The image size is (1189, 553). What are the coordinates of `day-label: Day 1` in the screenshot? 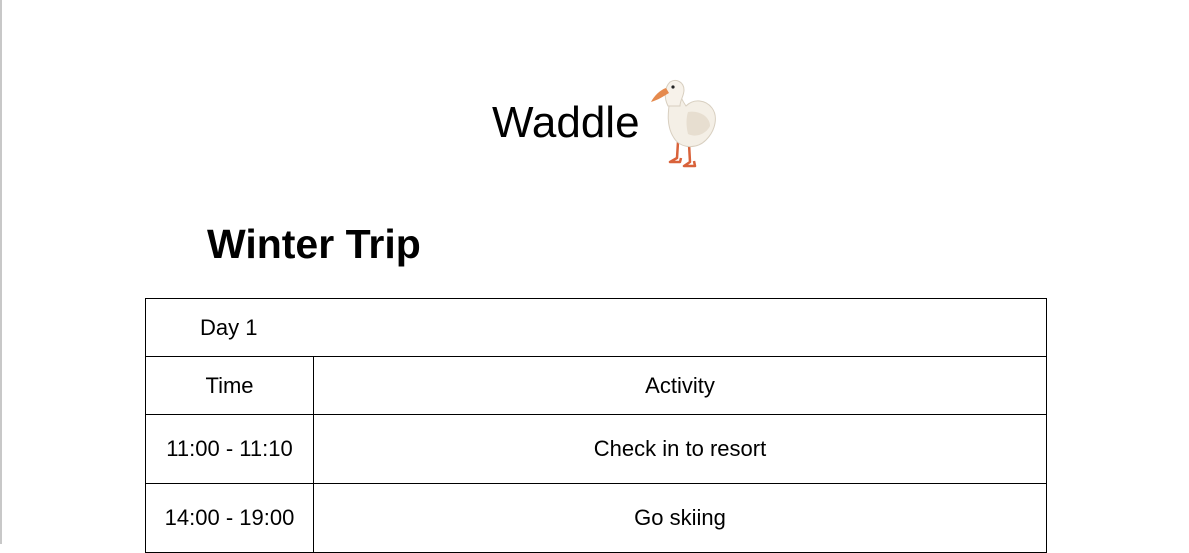 It's located at (596, 327).